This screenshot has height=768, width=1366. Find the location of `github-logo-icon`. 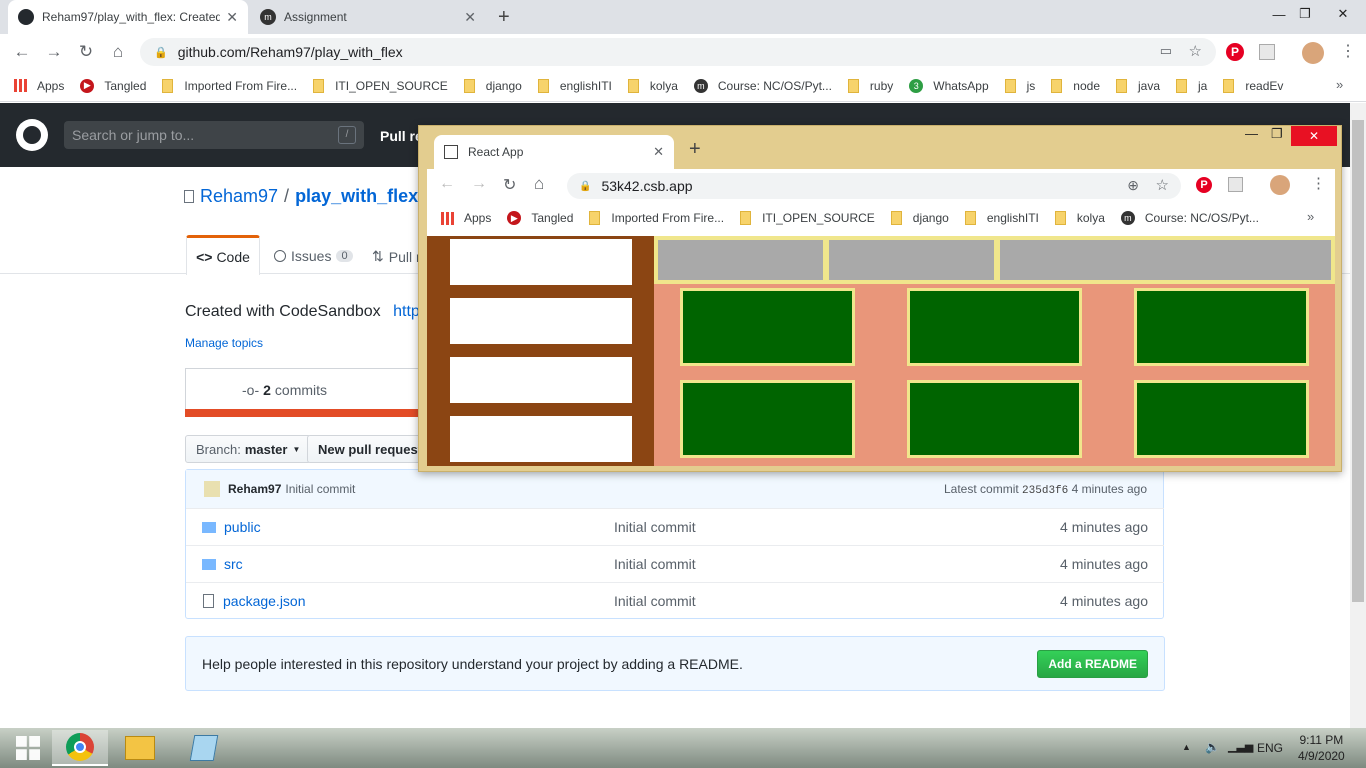

github-logo-icon is located at coordinates (32, 135).